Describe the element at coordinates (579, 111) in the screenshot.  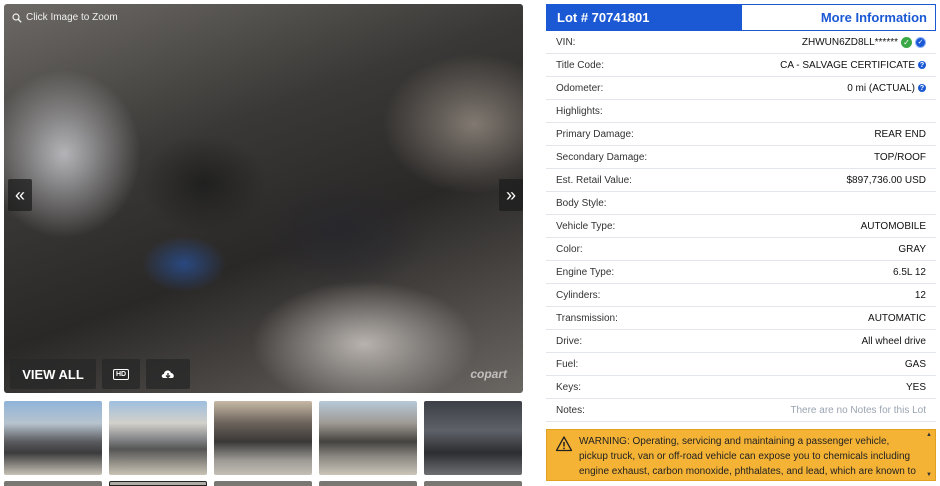
I see `detail-label: Highlights:` at that location.